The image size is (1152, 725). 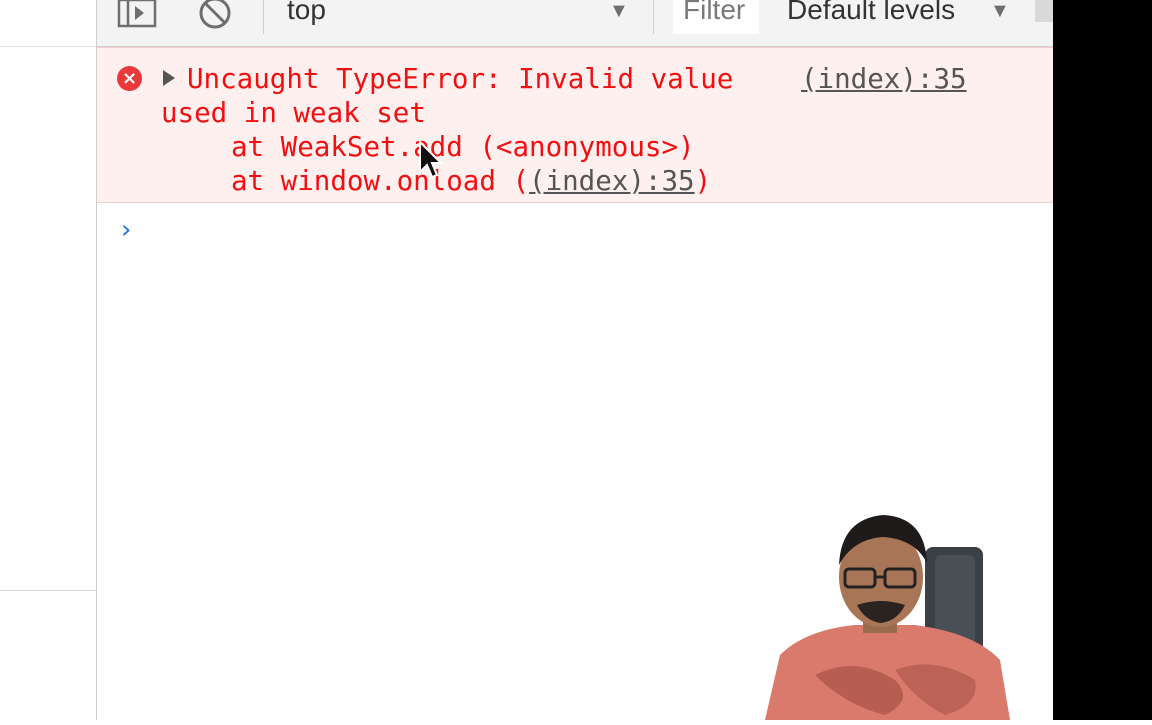 What do you see at coordinates (431, 162) in the screenshot?
I see `mouse-cursor-icon` at bounding box center [431, 162].